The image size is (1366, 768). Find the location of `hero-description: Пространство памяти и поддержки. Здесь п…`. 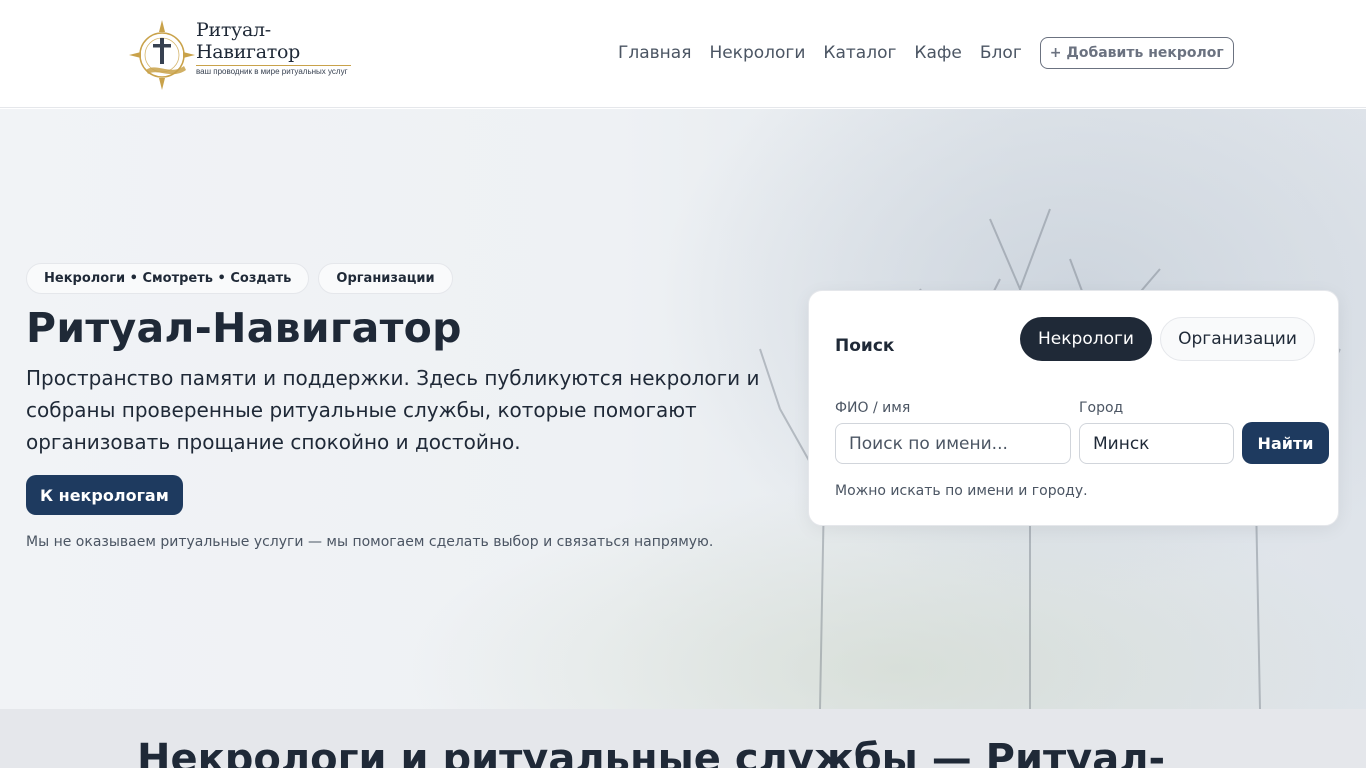

hero-description: Пространство памяти и поддержки. Здесь п… is located at coordinates (393, 410).